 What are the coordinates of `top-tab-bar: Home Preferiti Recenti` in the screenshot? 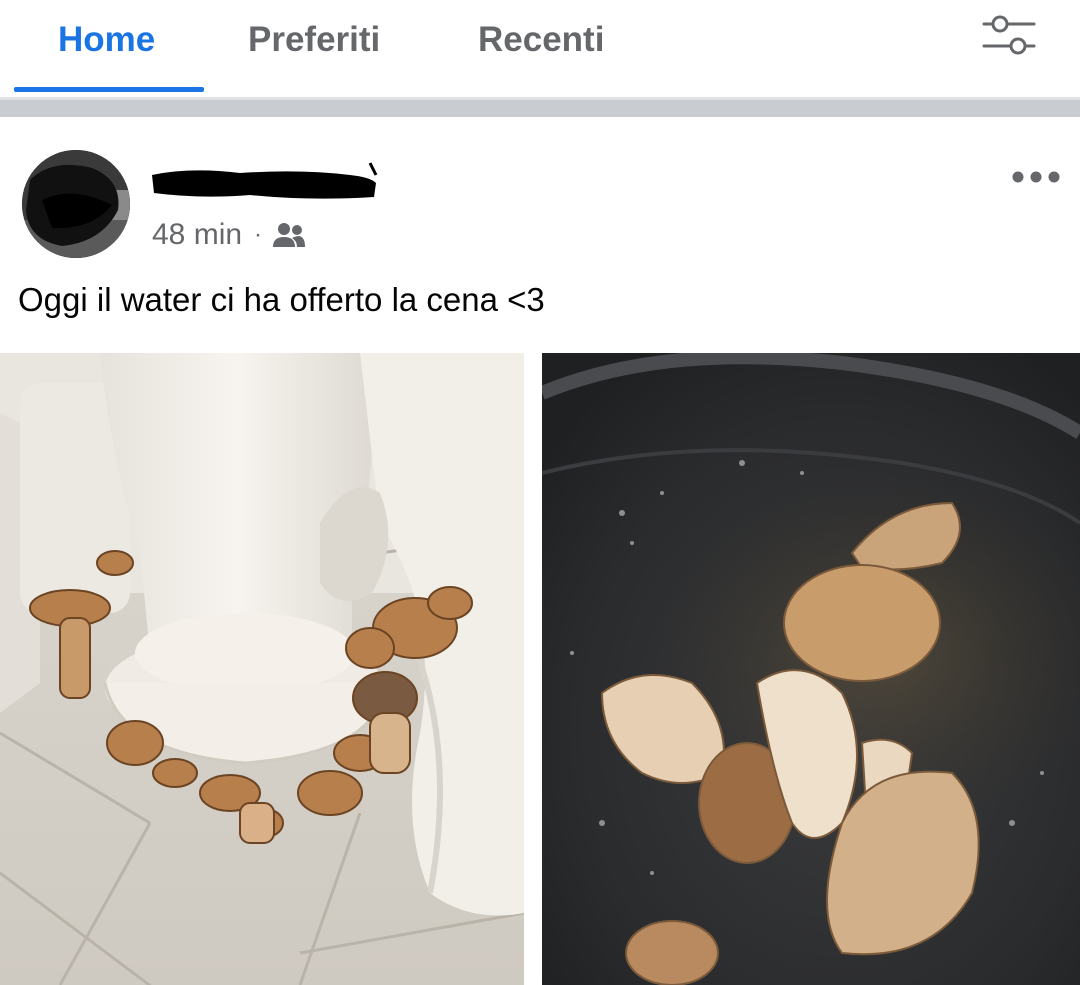 It's located at (540, 48).